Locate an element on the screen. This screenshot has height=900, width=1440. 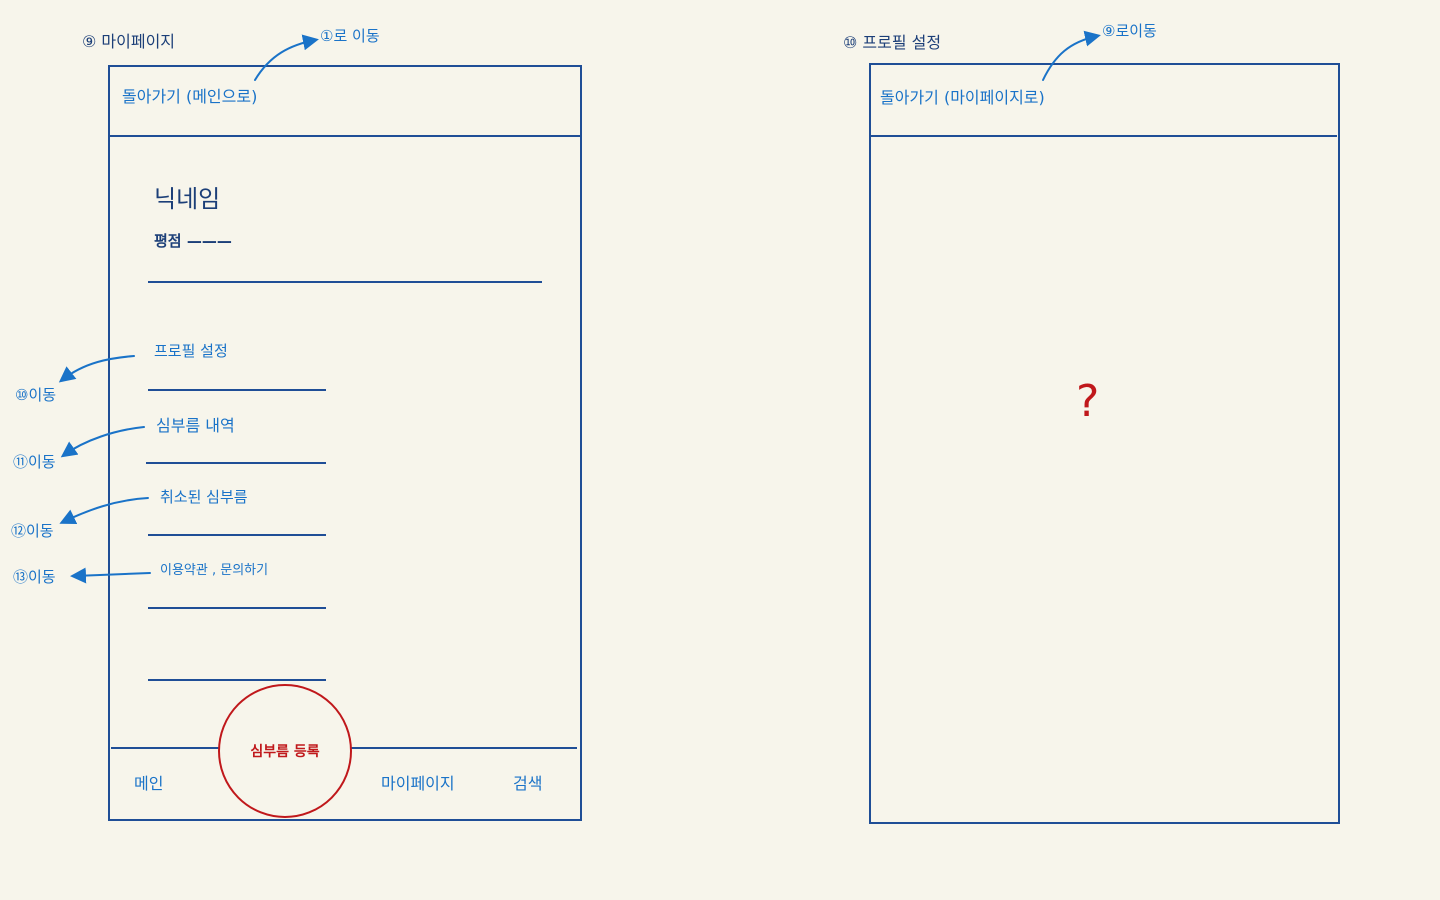
annotation-go-to-13: ⑬이동 is located at coordinates (34, 577).